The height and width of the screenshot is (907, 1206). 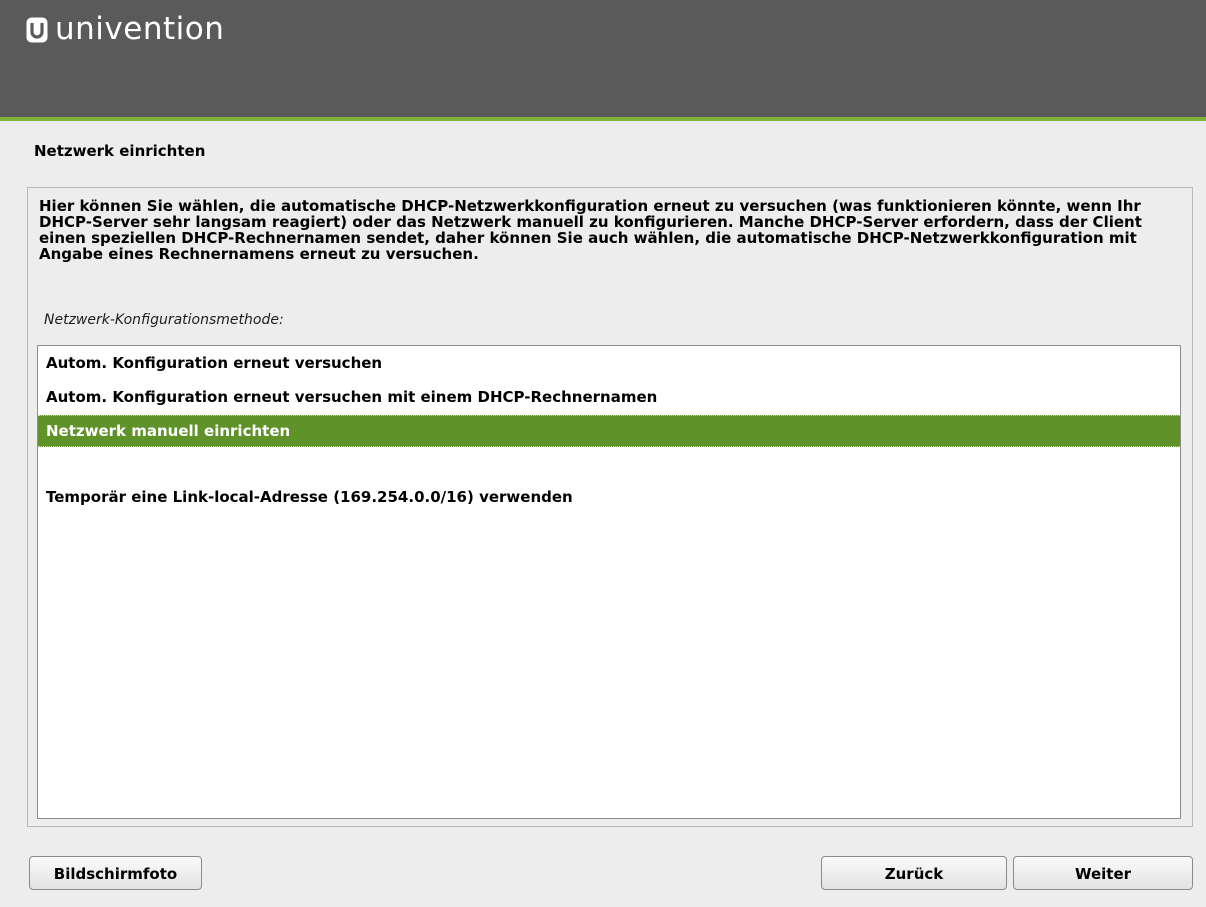 What do you see at coordinates (115, 873) in the screenshot?
I see `screenshot-button: Bildschirmfoto` at bounding box center [115, 873].